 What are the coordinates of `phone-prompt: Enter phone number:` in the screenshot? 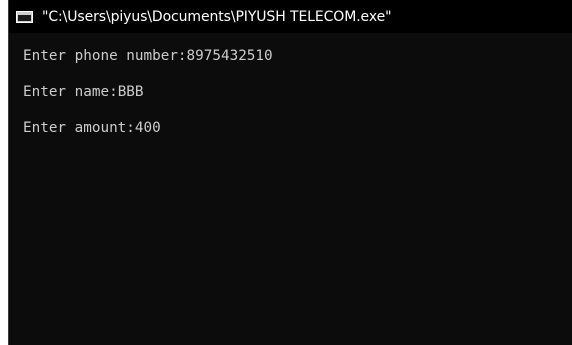 It's located at (105, 56).